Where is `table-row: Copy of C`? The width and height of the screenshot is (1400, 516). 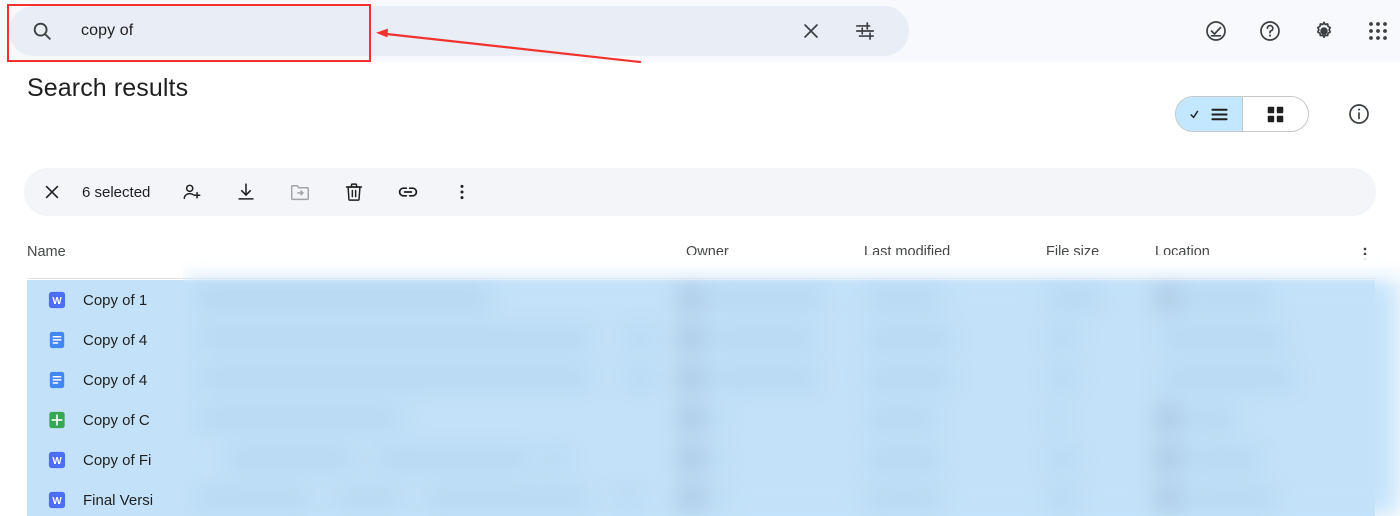 table-row: Copy of C is located at coordinates (701, 420).